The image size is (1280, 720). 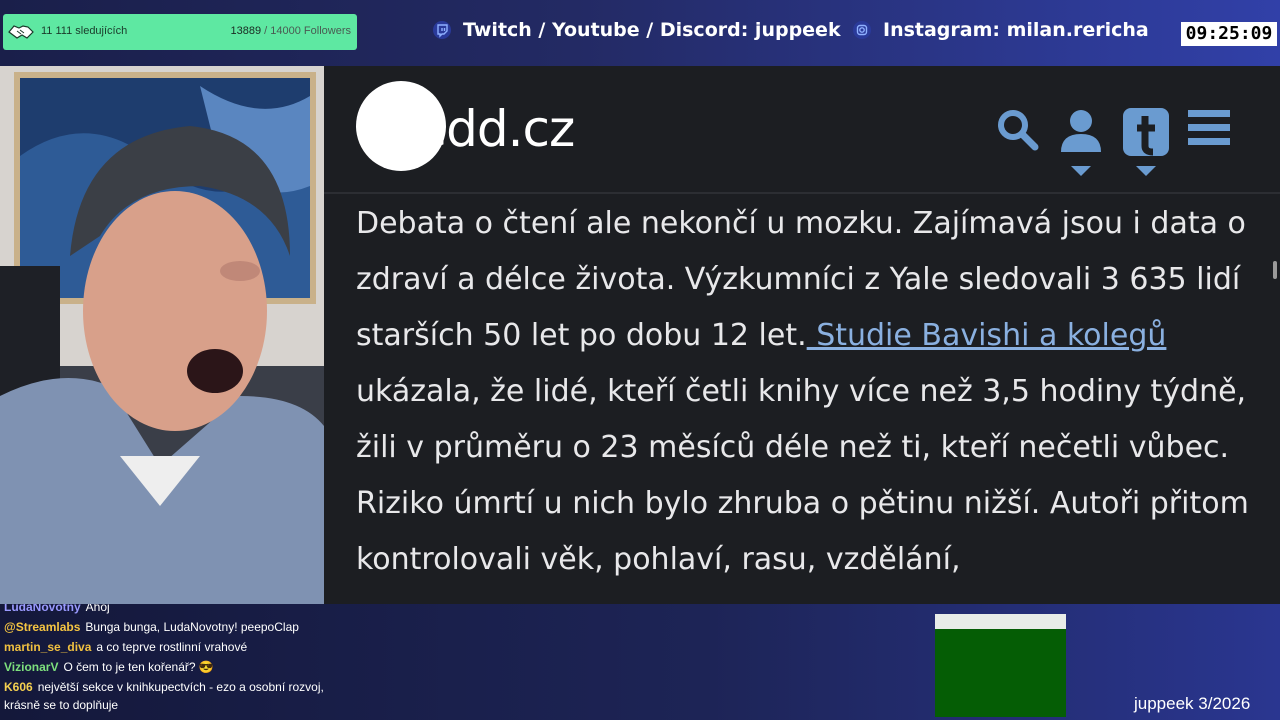 What do you see at coordinates (802, 130) in the screenshot?
I see `site-header: Nedd.cz` at bounding box center [802, 130].